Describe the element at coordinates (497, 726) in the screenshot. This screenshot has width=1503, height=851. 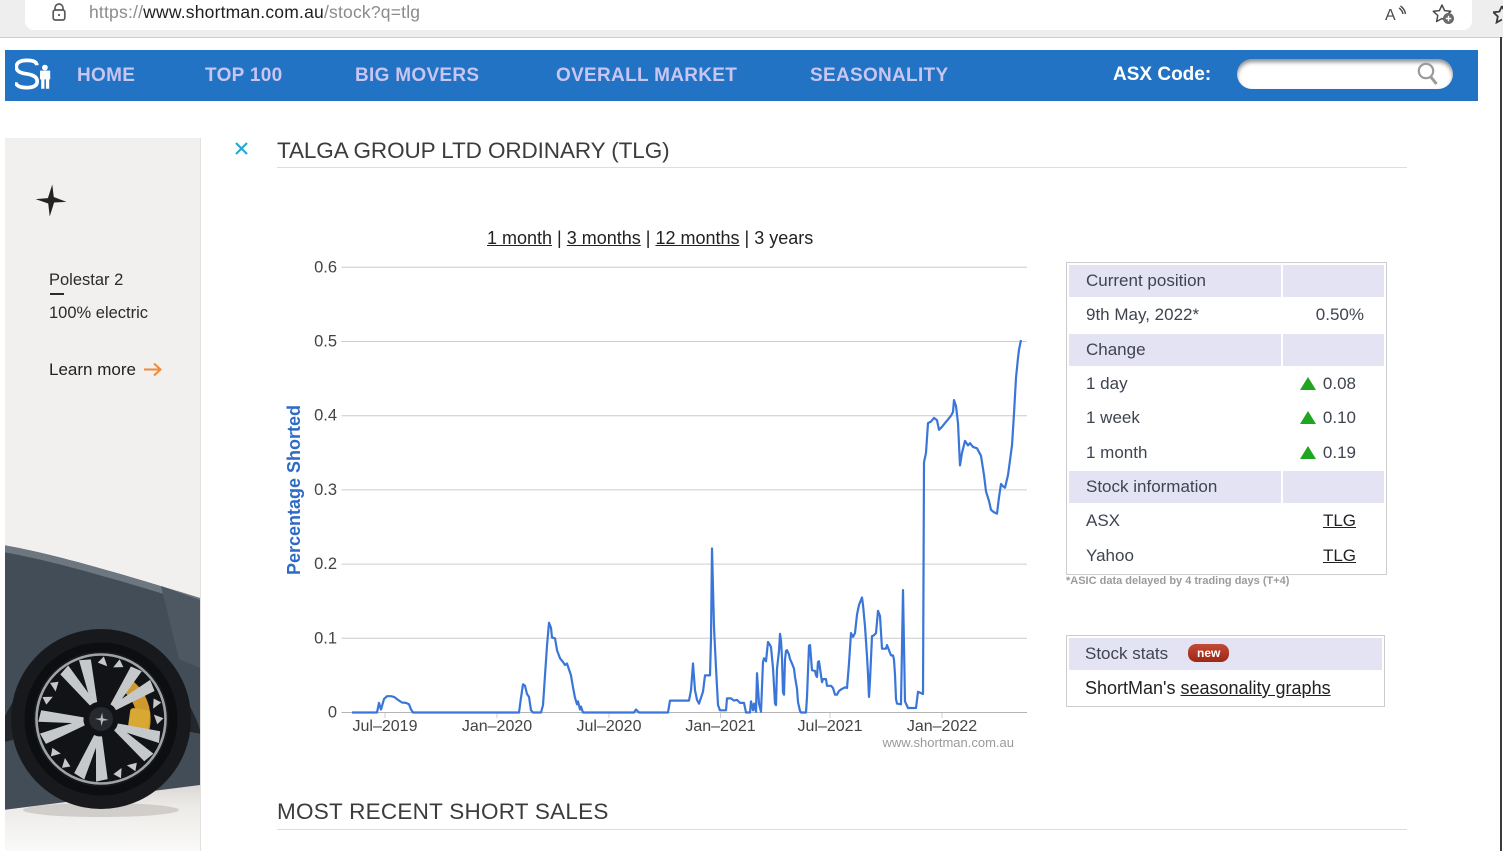
I see `svg-text: Jan–2020` at that location.